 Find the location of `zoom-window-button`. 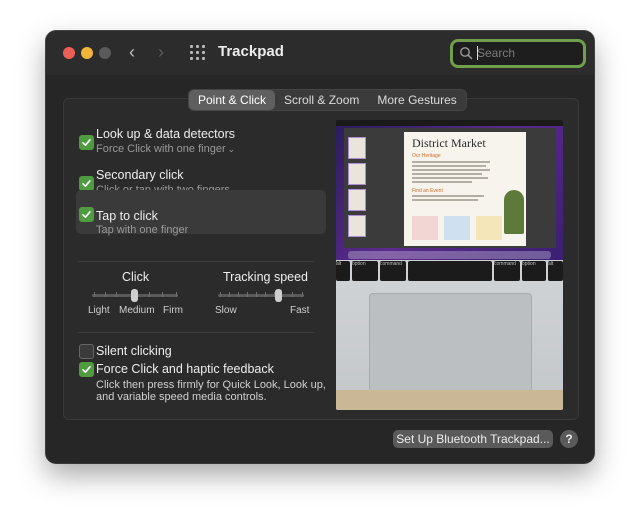

zoom-window-button is located at coordinates (105, 53).